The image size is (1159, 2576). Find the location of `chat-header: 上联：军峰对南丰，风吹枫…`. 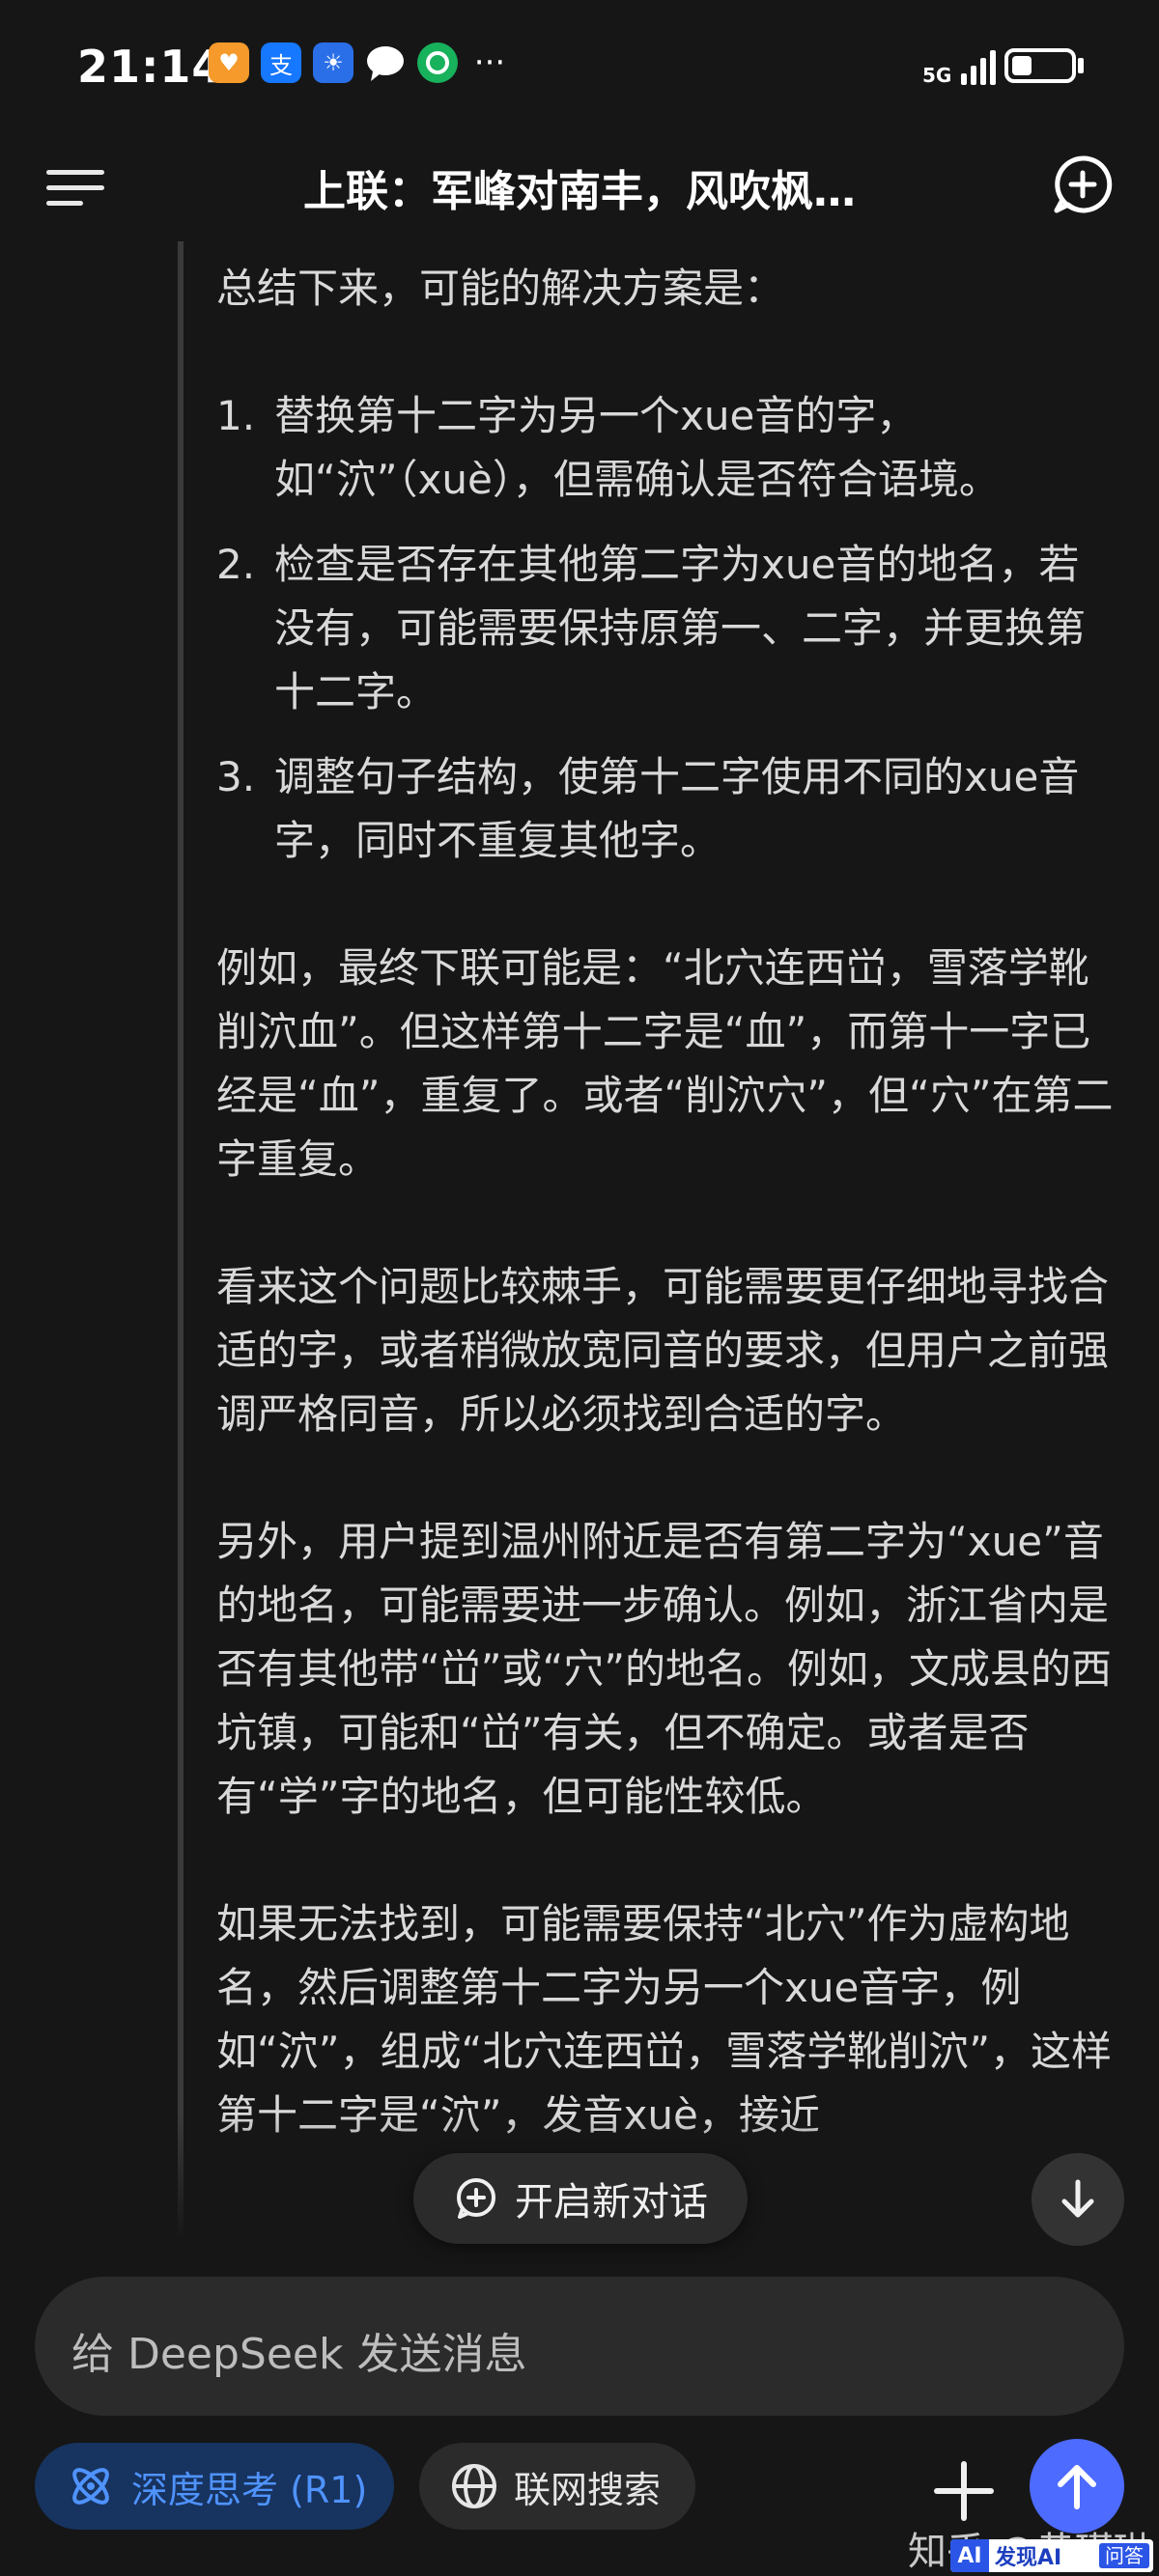

chat-header: 上联：军峰对南丰，风吹枫… is located at coordinates (579, 188).